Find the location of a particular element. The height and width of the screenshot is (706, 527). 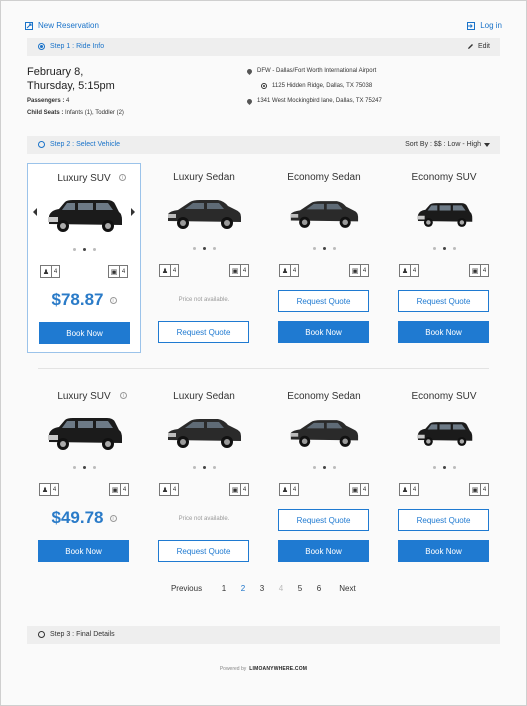

vehicle-card: Luxury SUV i ♟ 4 ▣ 4 $49.78 i Book Now is located at coordinates (84, 477).